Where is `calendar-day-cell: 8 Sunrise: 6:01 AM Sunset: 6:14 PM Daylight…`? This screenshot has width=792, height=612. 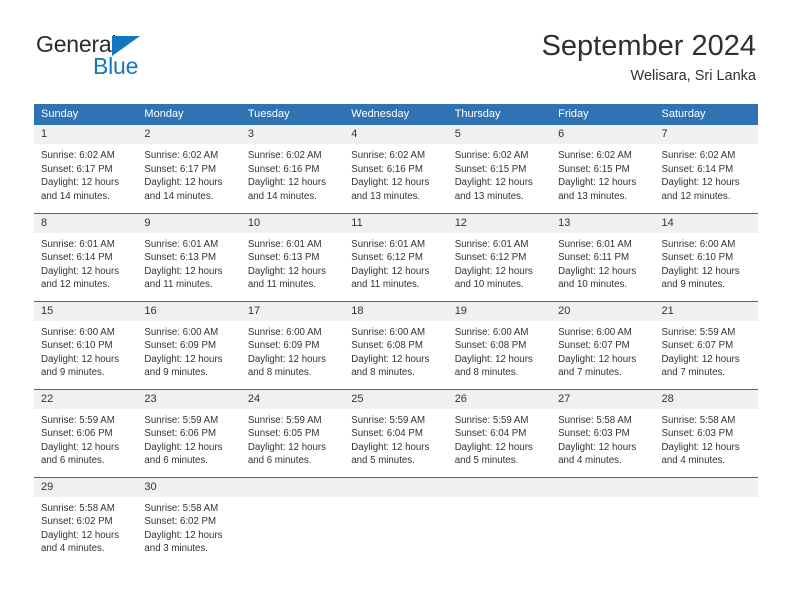 calendar-day-cell: 8 Sunrise: 6:01 AM Sunset: 6:14 PM Daylight… is located at coordinates (86, 256).